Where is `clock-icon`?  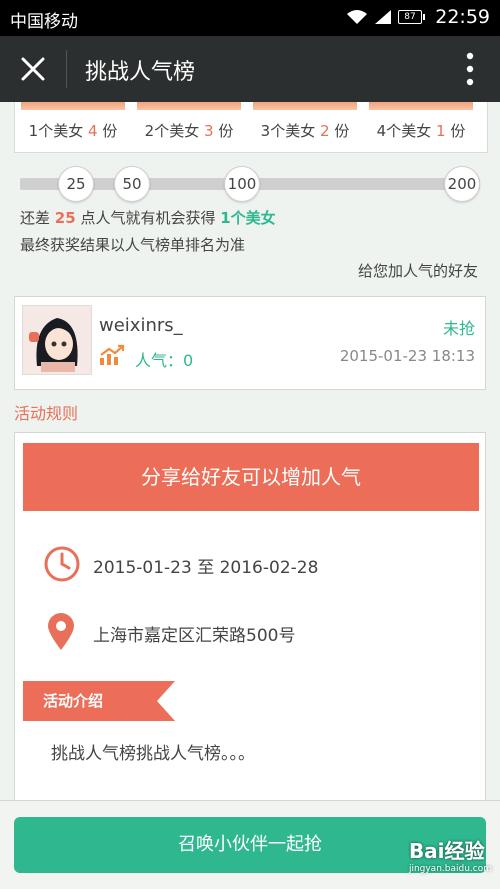
clock-icon is located at coordinates (62, 564).